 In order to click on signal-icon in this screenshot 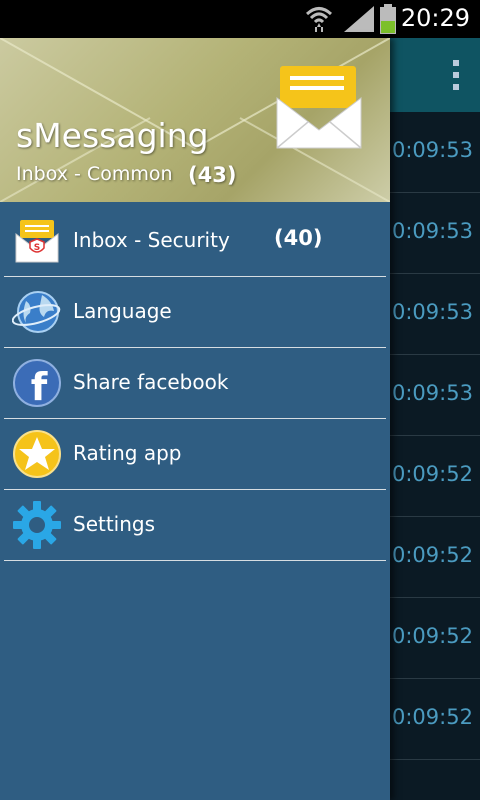, I will do `click(359, 19)`.